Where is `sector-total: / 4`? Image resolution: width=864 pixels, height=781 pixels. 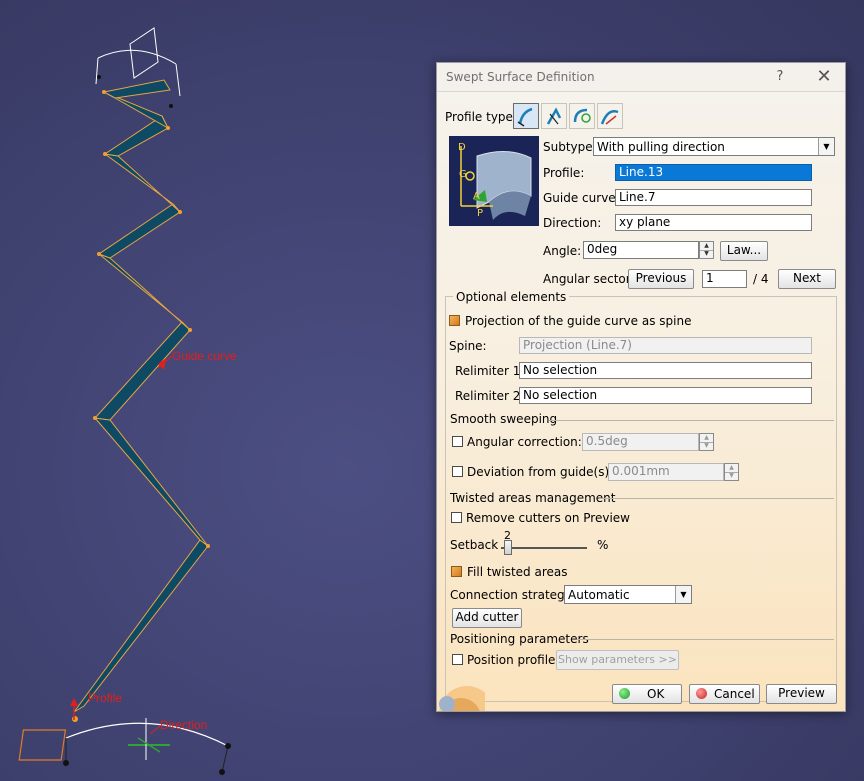 sector-total: / 4 is located at coordinates (761, 279).